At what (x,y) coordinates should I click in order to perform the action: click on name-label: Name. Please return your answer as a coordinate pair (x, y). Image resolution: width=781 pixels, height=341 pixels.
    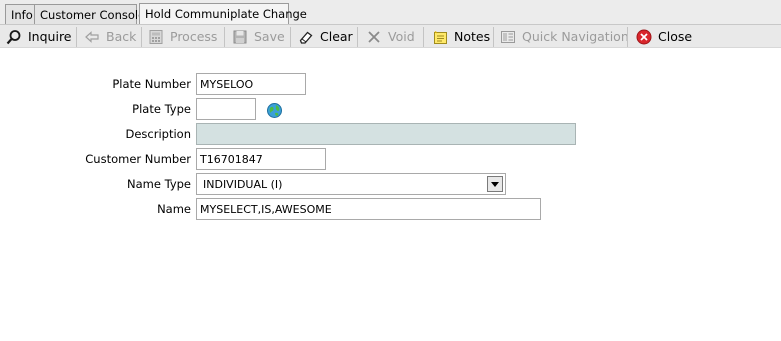
    Looking at the image, I should click on (174, 209).